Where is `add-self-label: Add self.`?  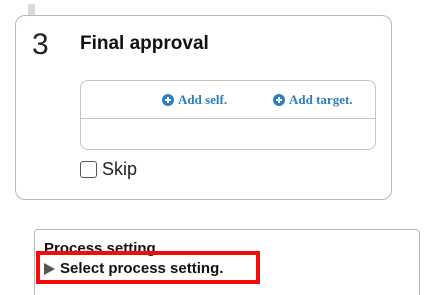
add-self-label: Add self. is located at coordinates (203, 99).